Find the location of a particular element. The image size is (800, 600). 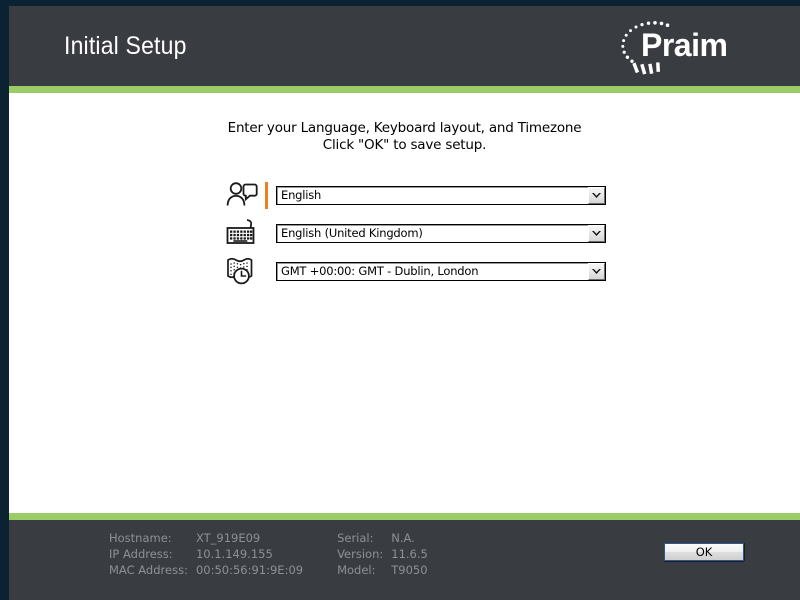

language-select-value: English is located at coordinates (301, 195).